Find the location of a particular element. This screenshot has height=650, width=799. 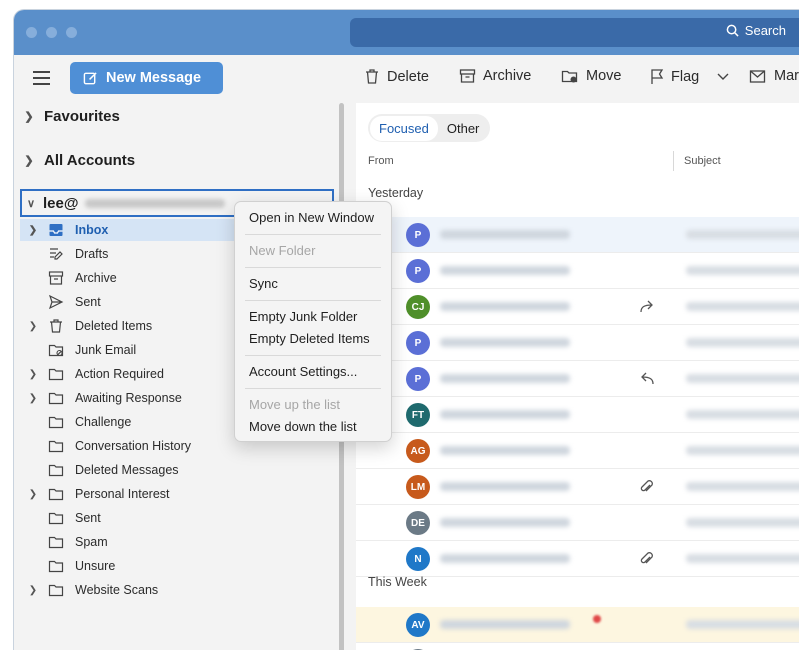

reply-icon is located at coordinates (647, 379).